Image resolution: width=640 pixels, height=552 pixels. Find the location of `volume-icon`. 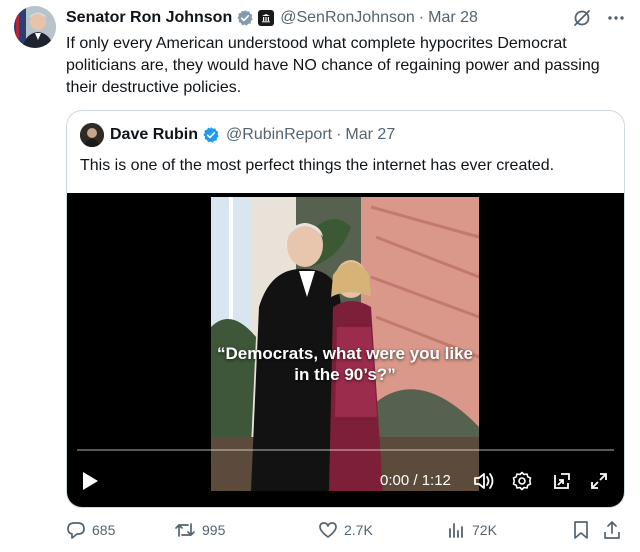

volume-icon is located at coordinates (484, 483).